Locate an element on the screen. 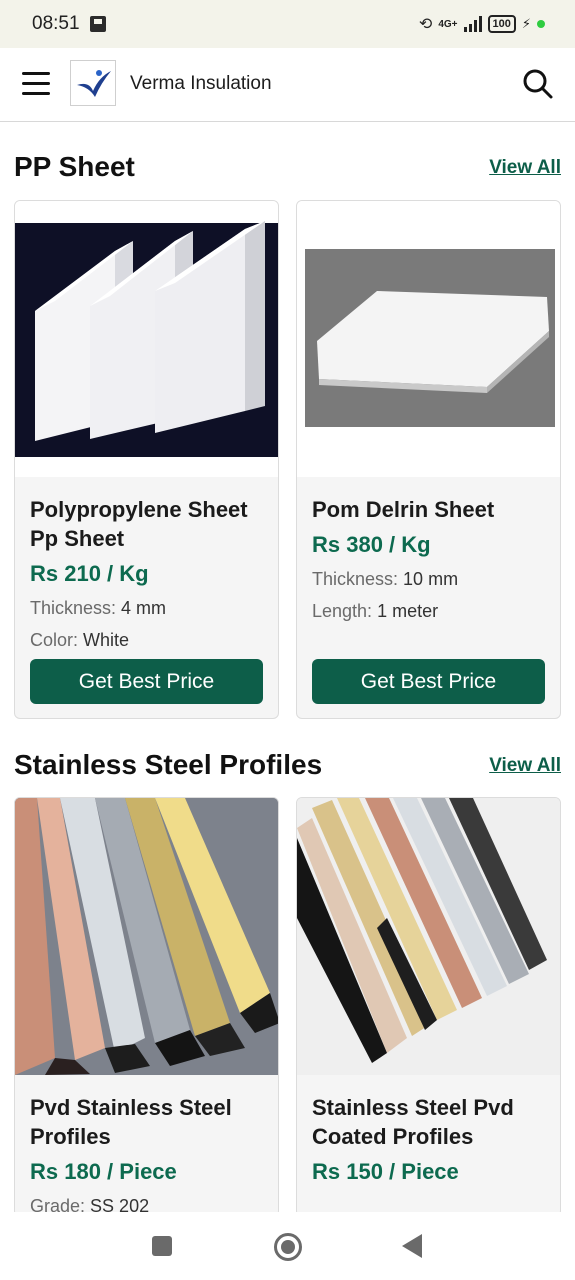 This screenshot has width=575, height=1280. app-header: Verma Insulation is located at coordinates (287, 85).